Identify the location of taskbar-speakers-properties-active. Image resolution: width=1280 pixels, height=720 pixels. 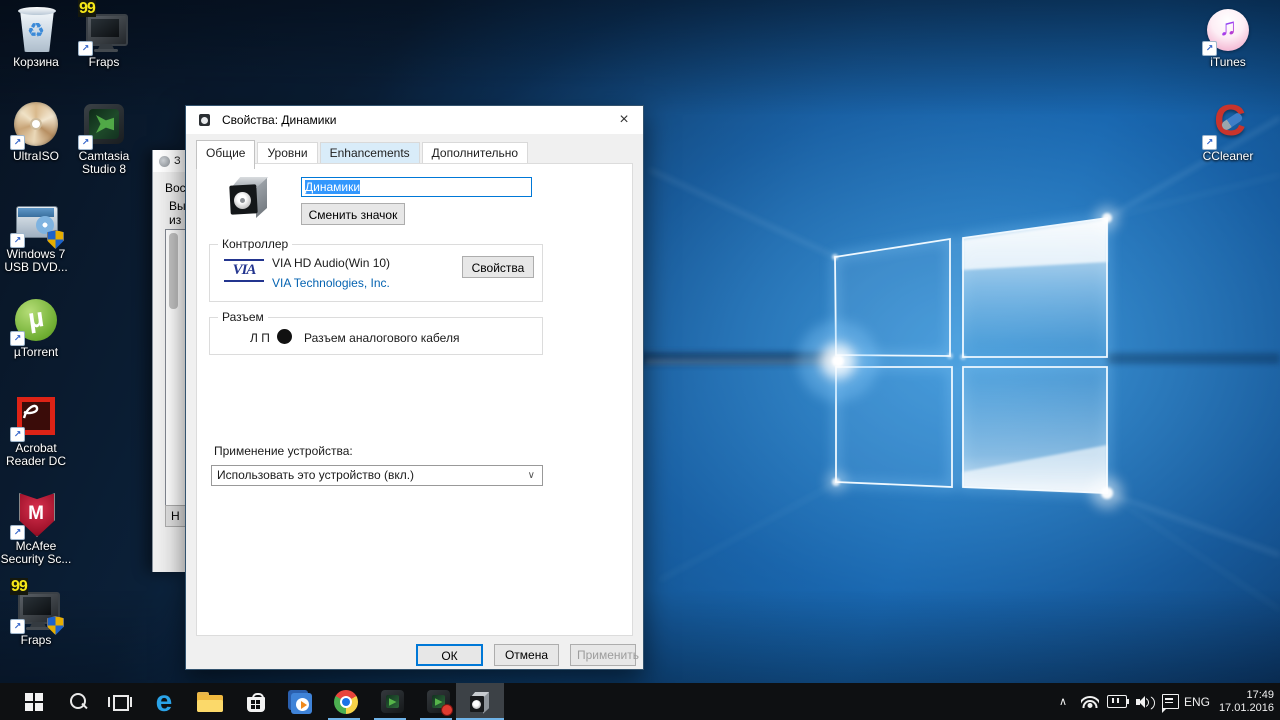
(480, 701).